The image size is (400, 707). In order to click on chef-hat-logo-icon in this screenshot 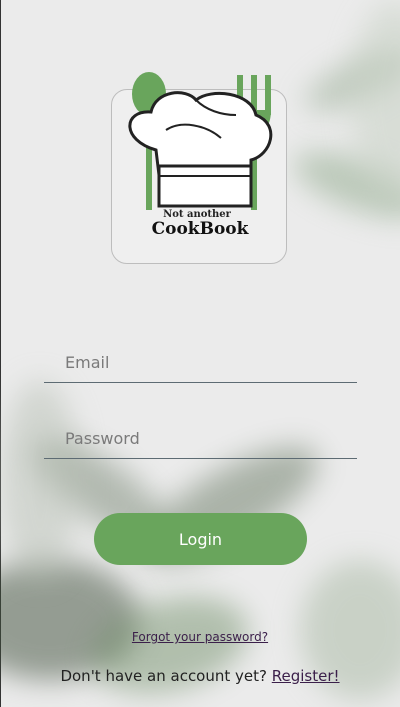, I will do `click(200, 141)`.